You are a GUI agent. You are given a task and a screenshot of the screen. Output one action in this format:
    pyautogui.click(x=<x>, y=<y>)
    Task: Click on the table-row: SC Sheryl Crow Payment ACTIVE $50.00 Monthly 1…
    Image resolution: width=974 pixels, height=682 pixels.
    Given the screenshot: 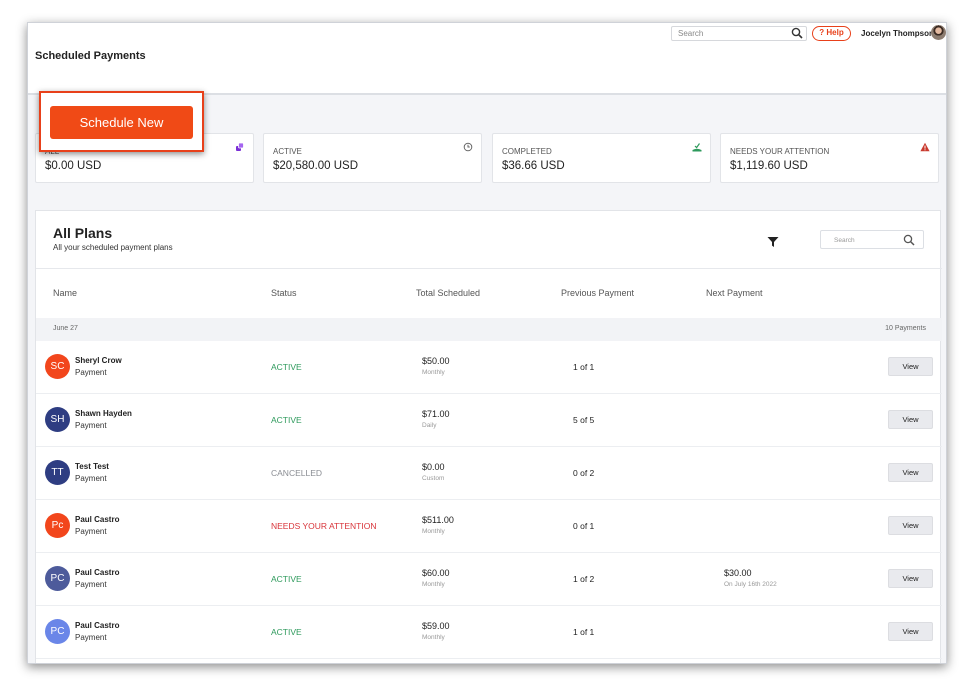 What is the action you would take?
    pyautogui.click(x=489, y=367)
    